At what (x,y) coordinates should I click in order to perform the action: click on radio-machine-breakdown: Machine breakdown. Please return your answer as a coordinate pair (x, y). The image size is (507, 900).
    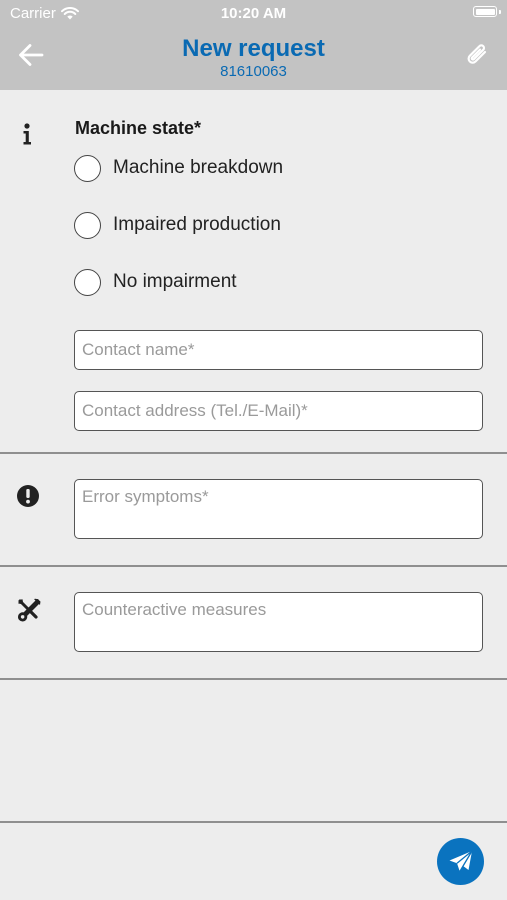
    Looking at the image, I should click on (178, 168).